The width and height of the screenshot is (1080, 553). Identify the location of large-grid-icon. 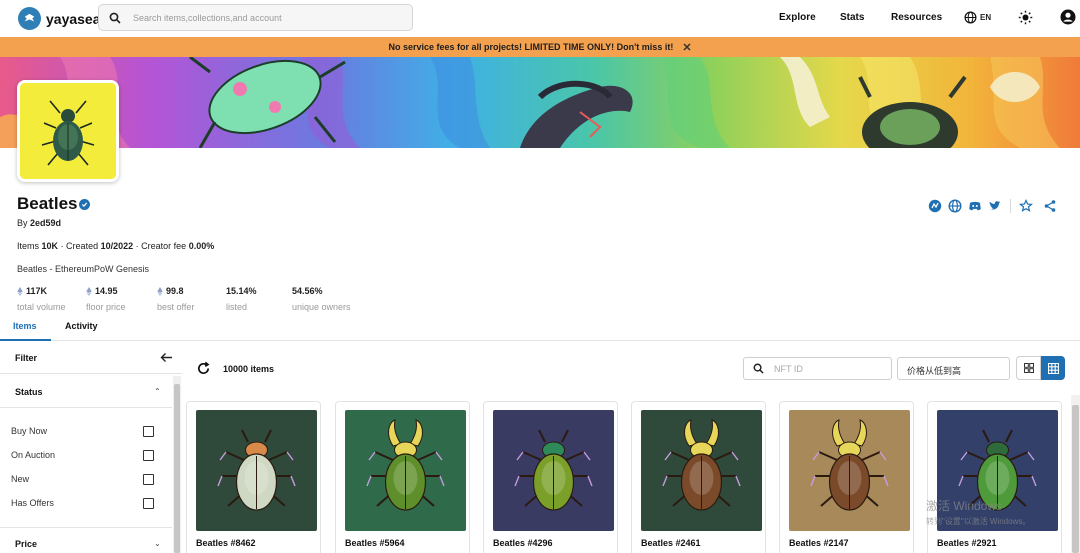
(1053, 368).